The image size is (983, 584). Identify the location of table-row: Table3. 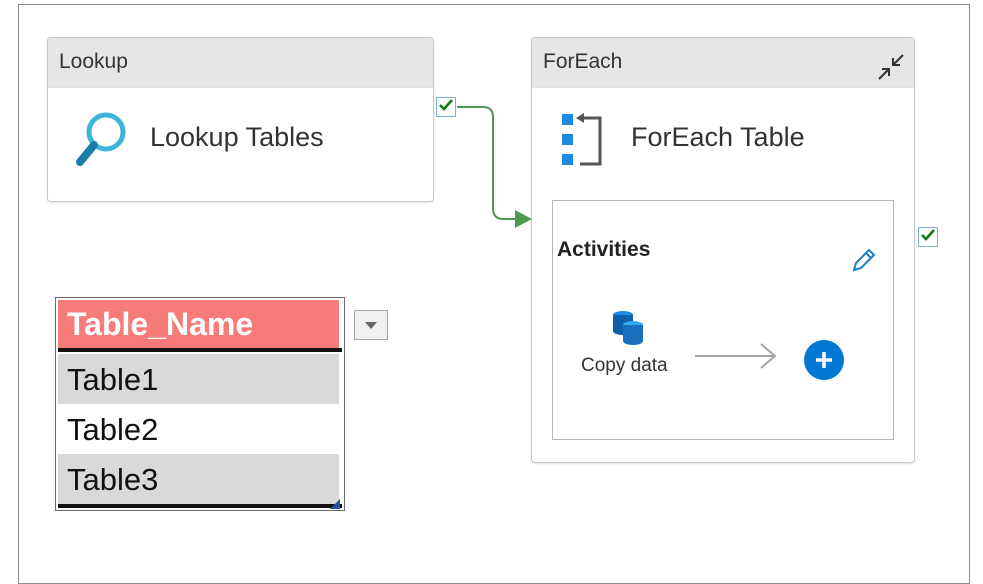
(198, 479).